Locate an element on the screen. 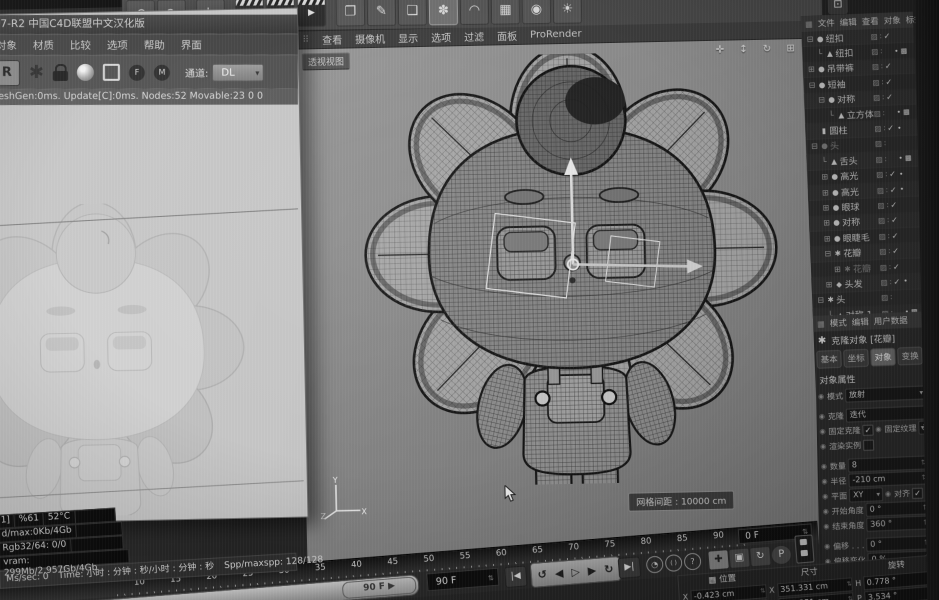  character-tool-icon: ⊡ is located at coordinates (838, 7).